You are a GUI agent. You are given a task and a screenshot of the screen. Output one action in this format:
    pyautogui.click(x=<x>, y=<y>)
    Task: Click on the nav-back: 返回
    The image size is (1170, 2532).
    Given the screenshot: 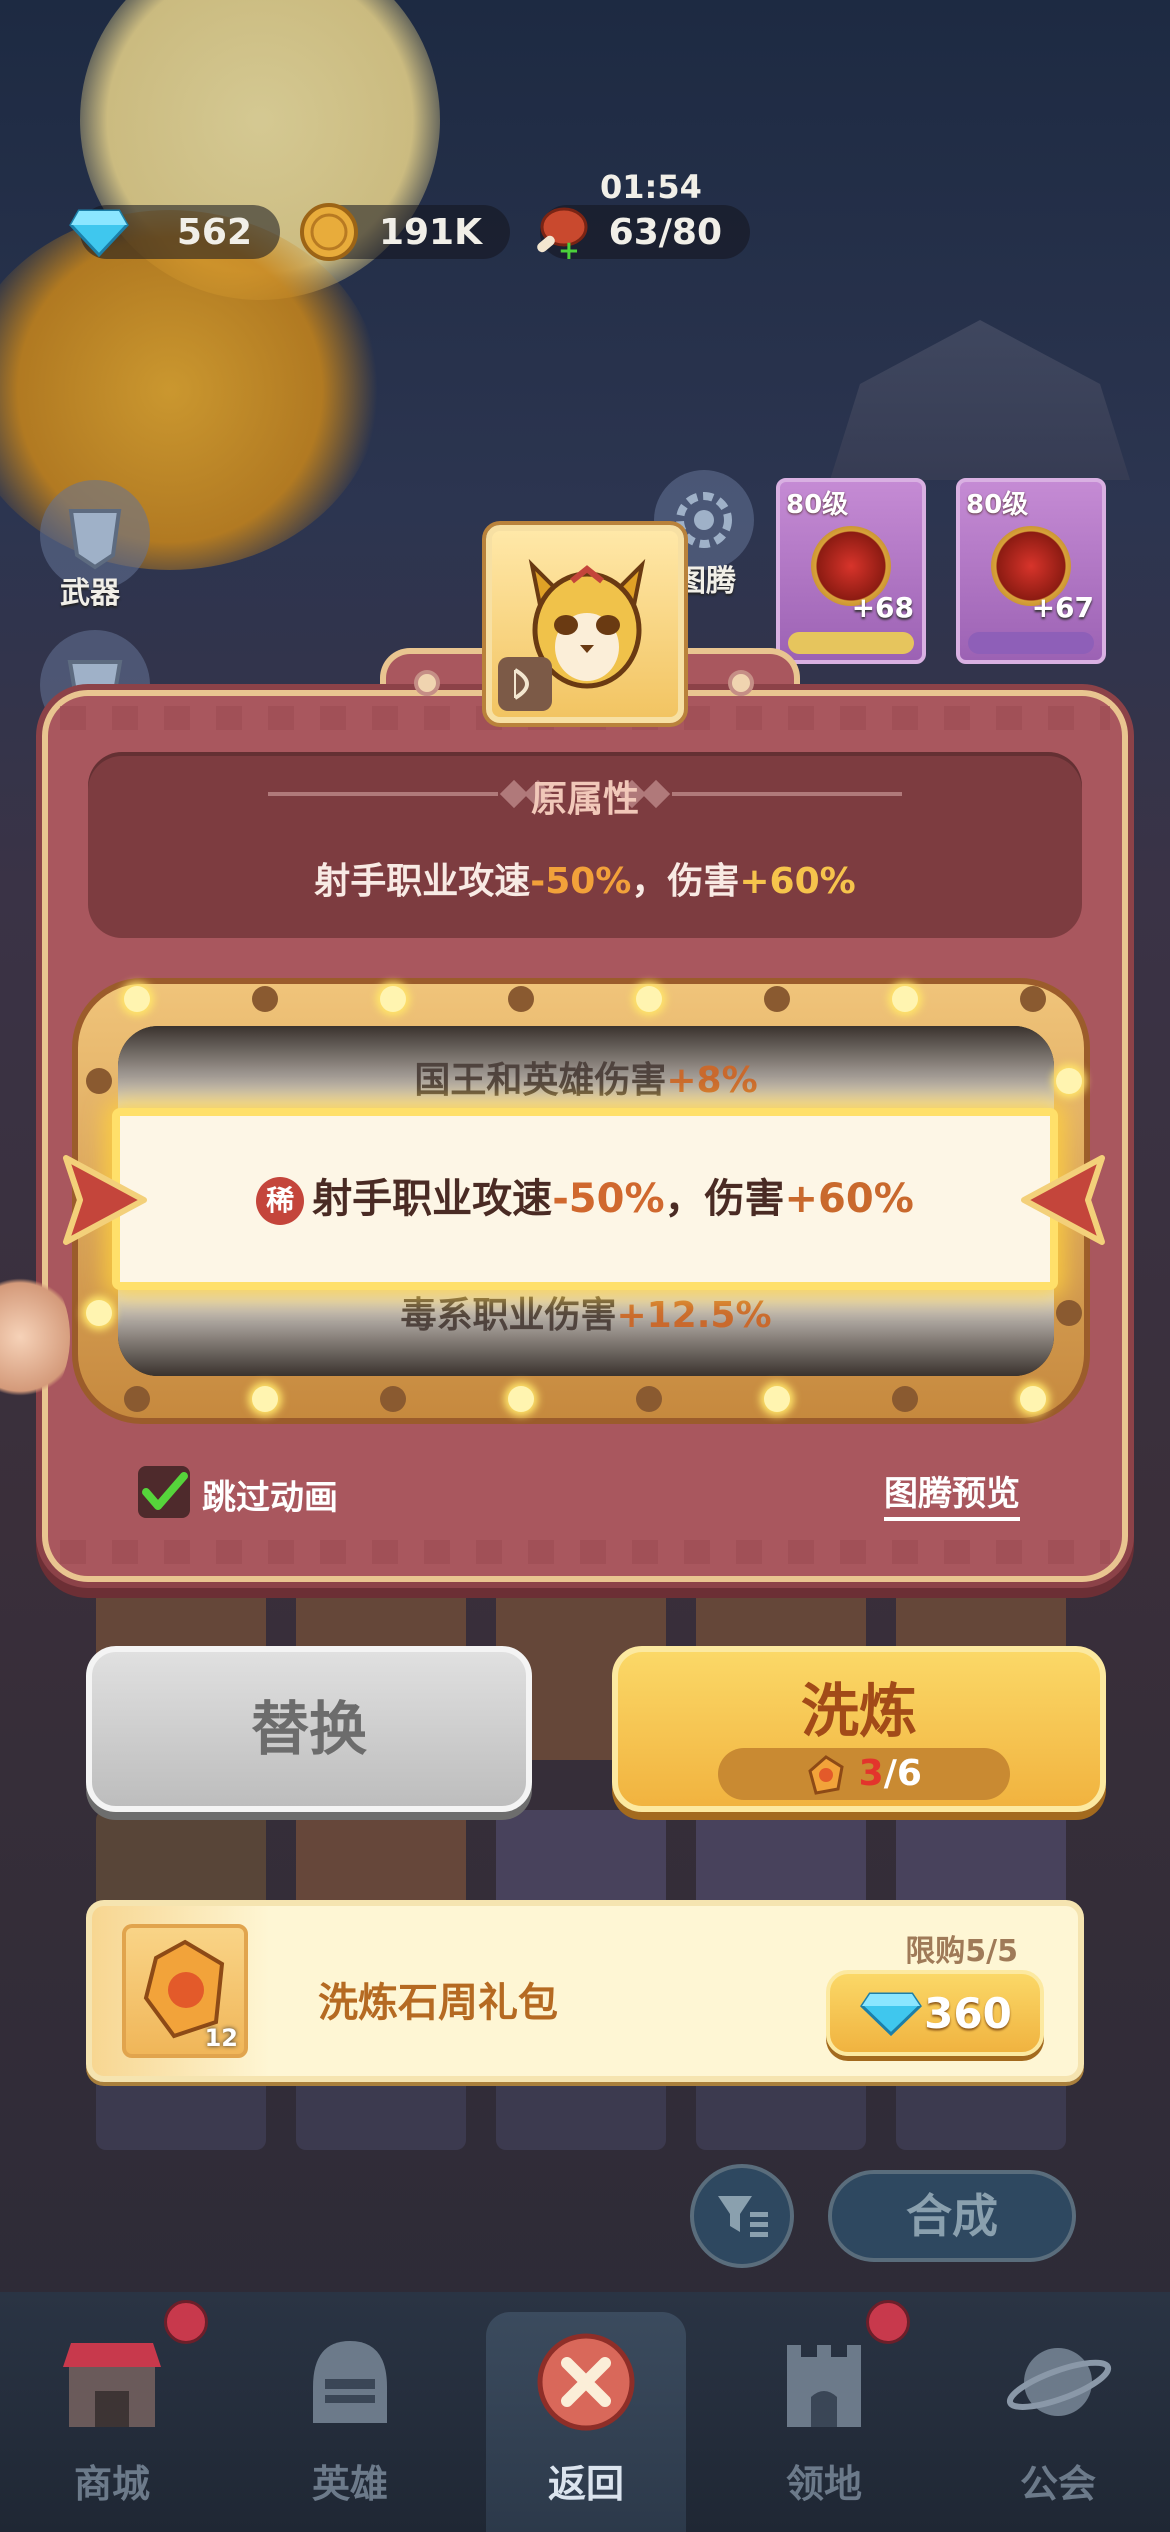 What is the action you would take?
    pyautogui.click(x=586, y=2422)
    